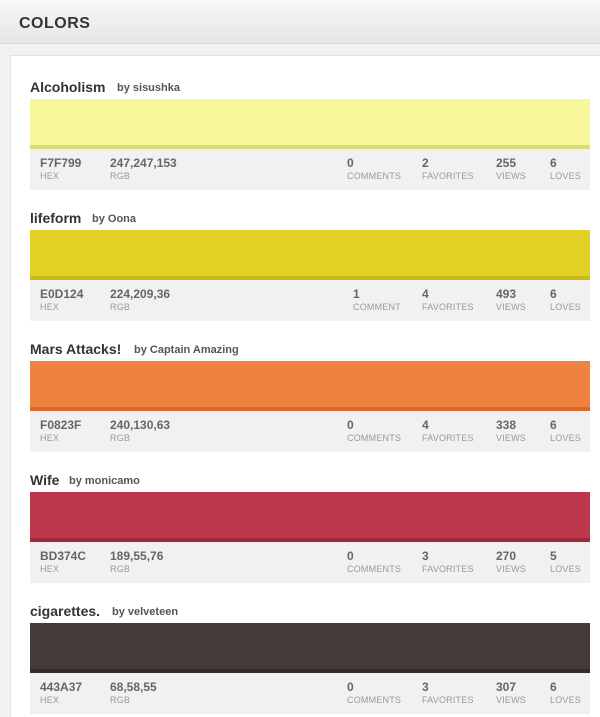 This screenshot has height=717, width=600. What do you see at coordinates (377, 300) in the screenshot?
I see `comments-stat: 1 COMMENT` at bounding box center [377, 300].